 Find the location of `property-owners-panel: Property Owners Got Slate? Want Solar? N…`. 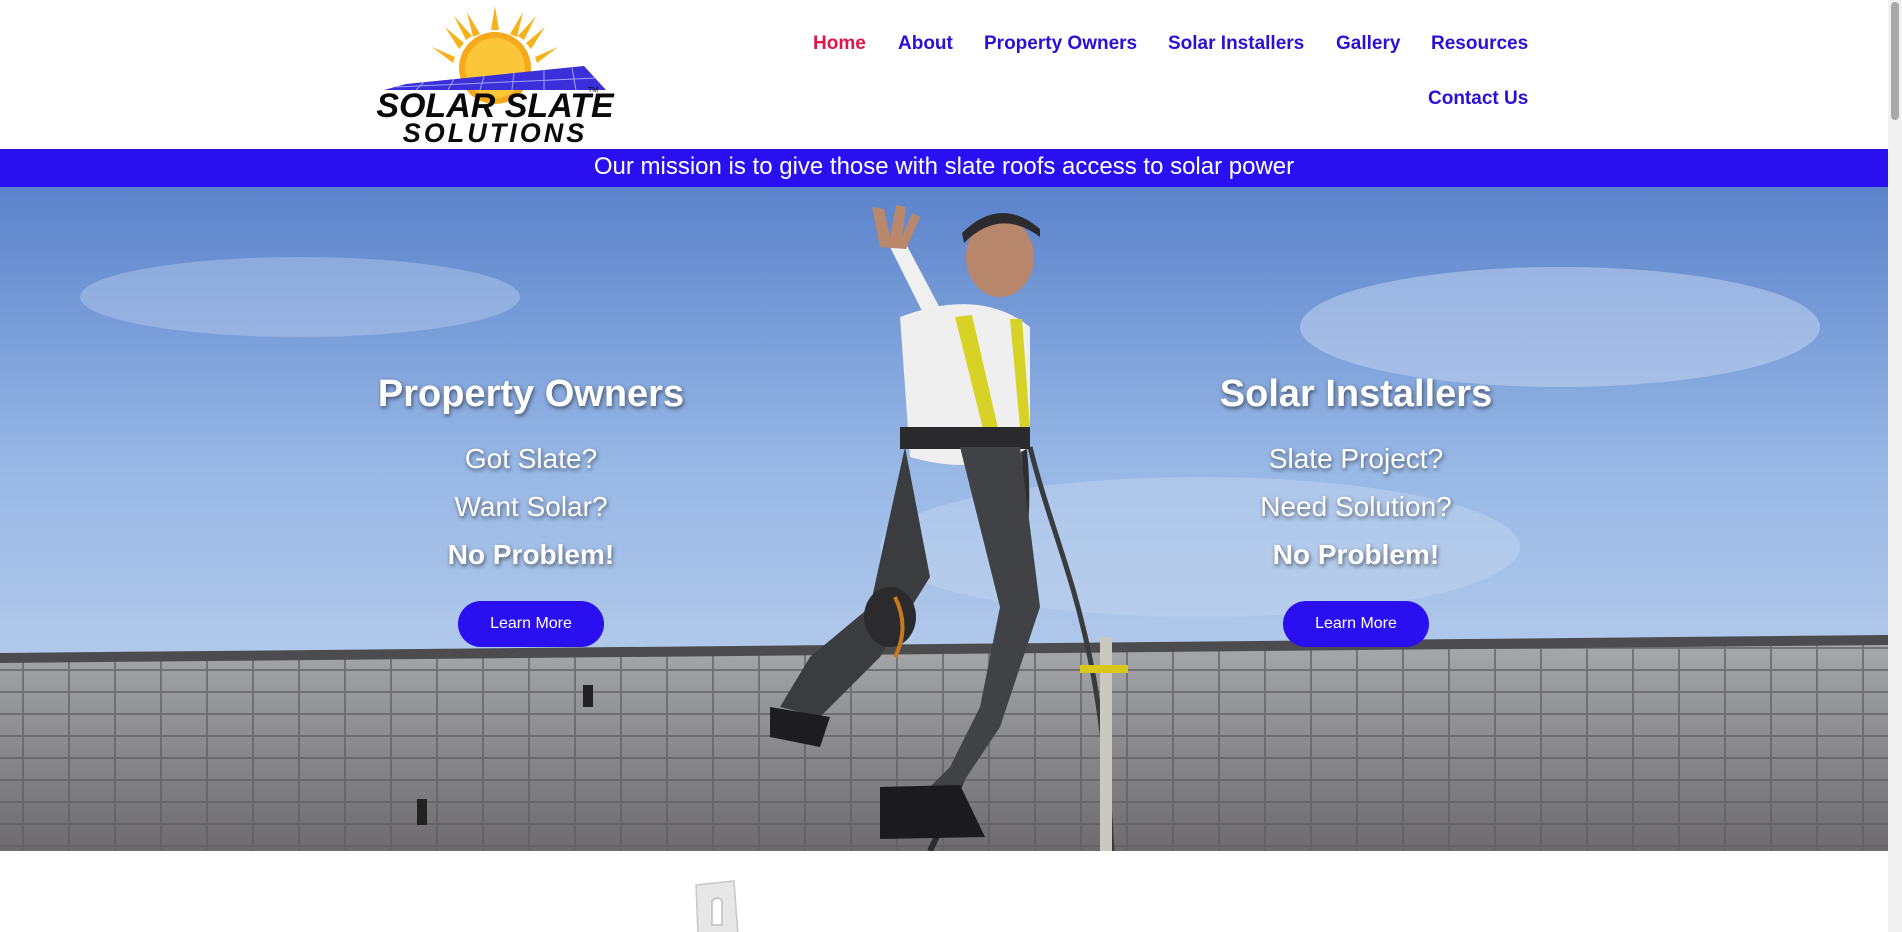

property-owners-panel: Property Owners Got Slate? Want Solar? N… is located at coordinates (531, 506).